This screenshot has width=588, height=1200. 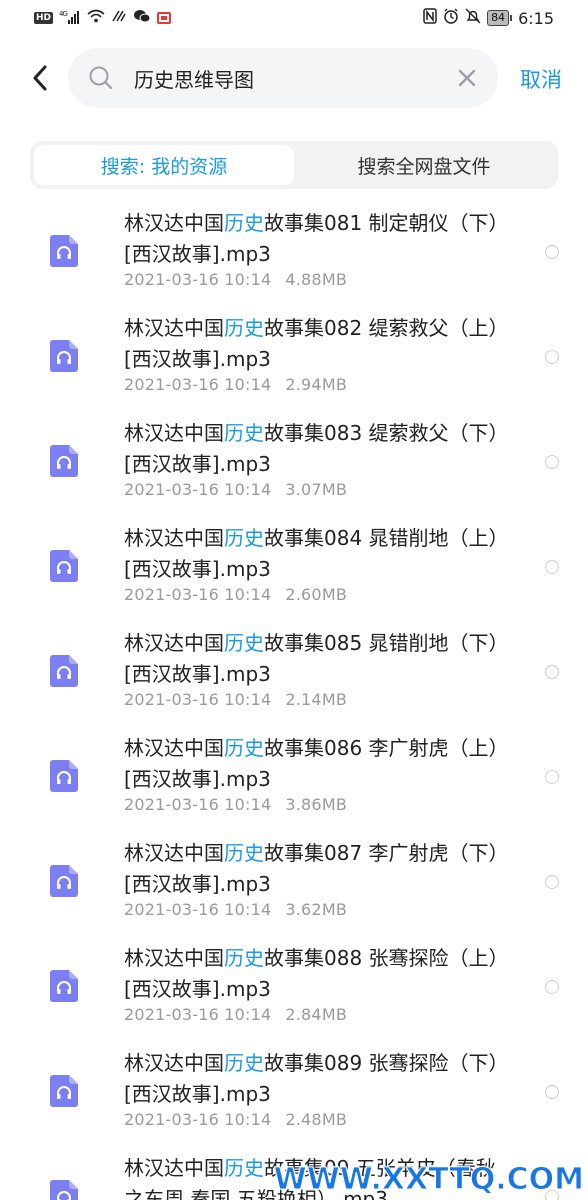 What do you see at coordinates (314, 659) in the screenshot?
I see `file-name: 林汉达中国历史故事集085 晁错削地（下）[西汉故事].mp3` at bounding box center [314, 659].